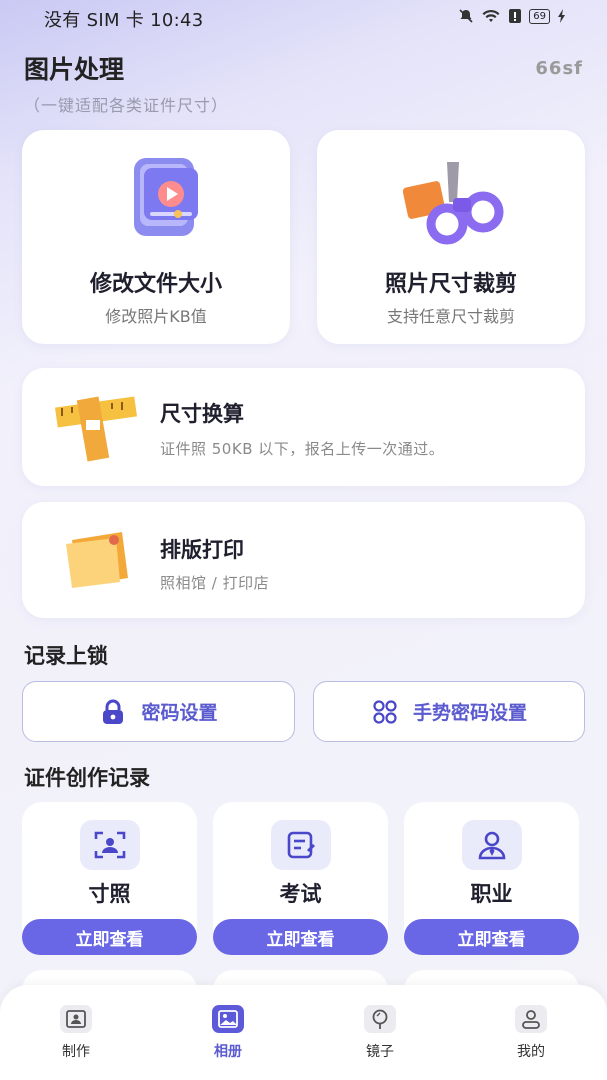  Describe the element at coordinates (469, 713) in the screenshot. I see `gesture-password-label: 手势密码设置` at that location.